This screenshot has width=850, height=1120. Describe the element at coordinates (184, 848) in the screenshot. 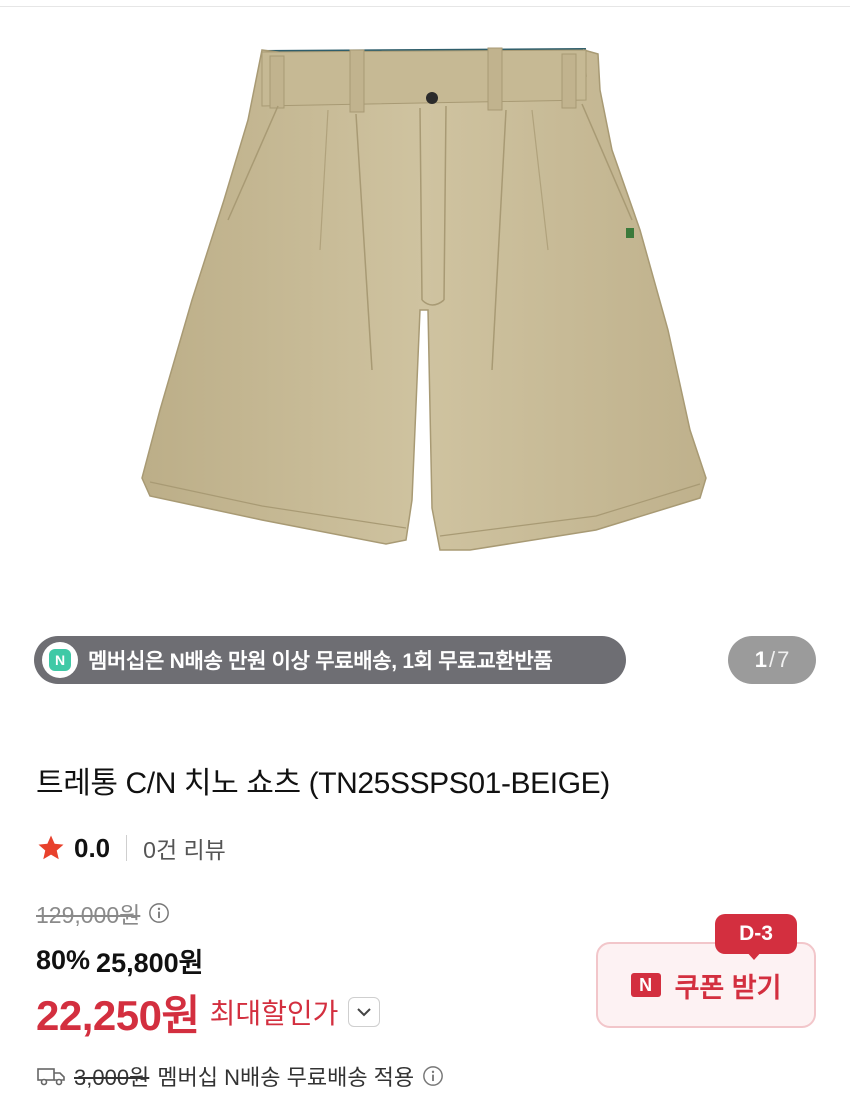

I see `review-count-link: 0건 리뷰` at that location.